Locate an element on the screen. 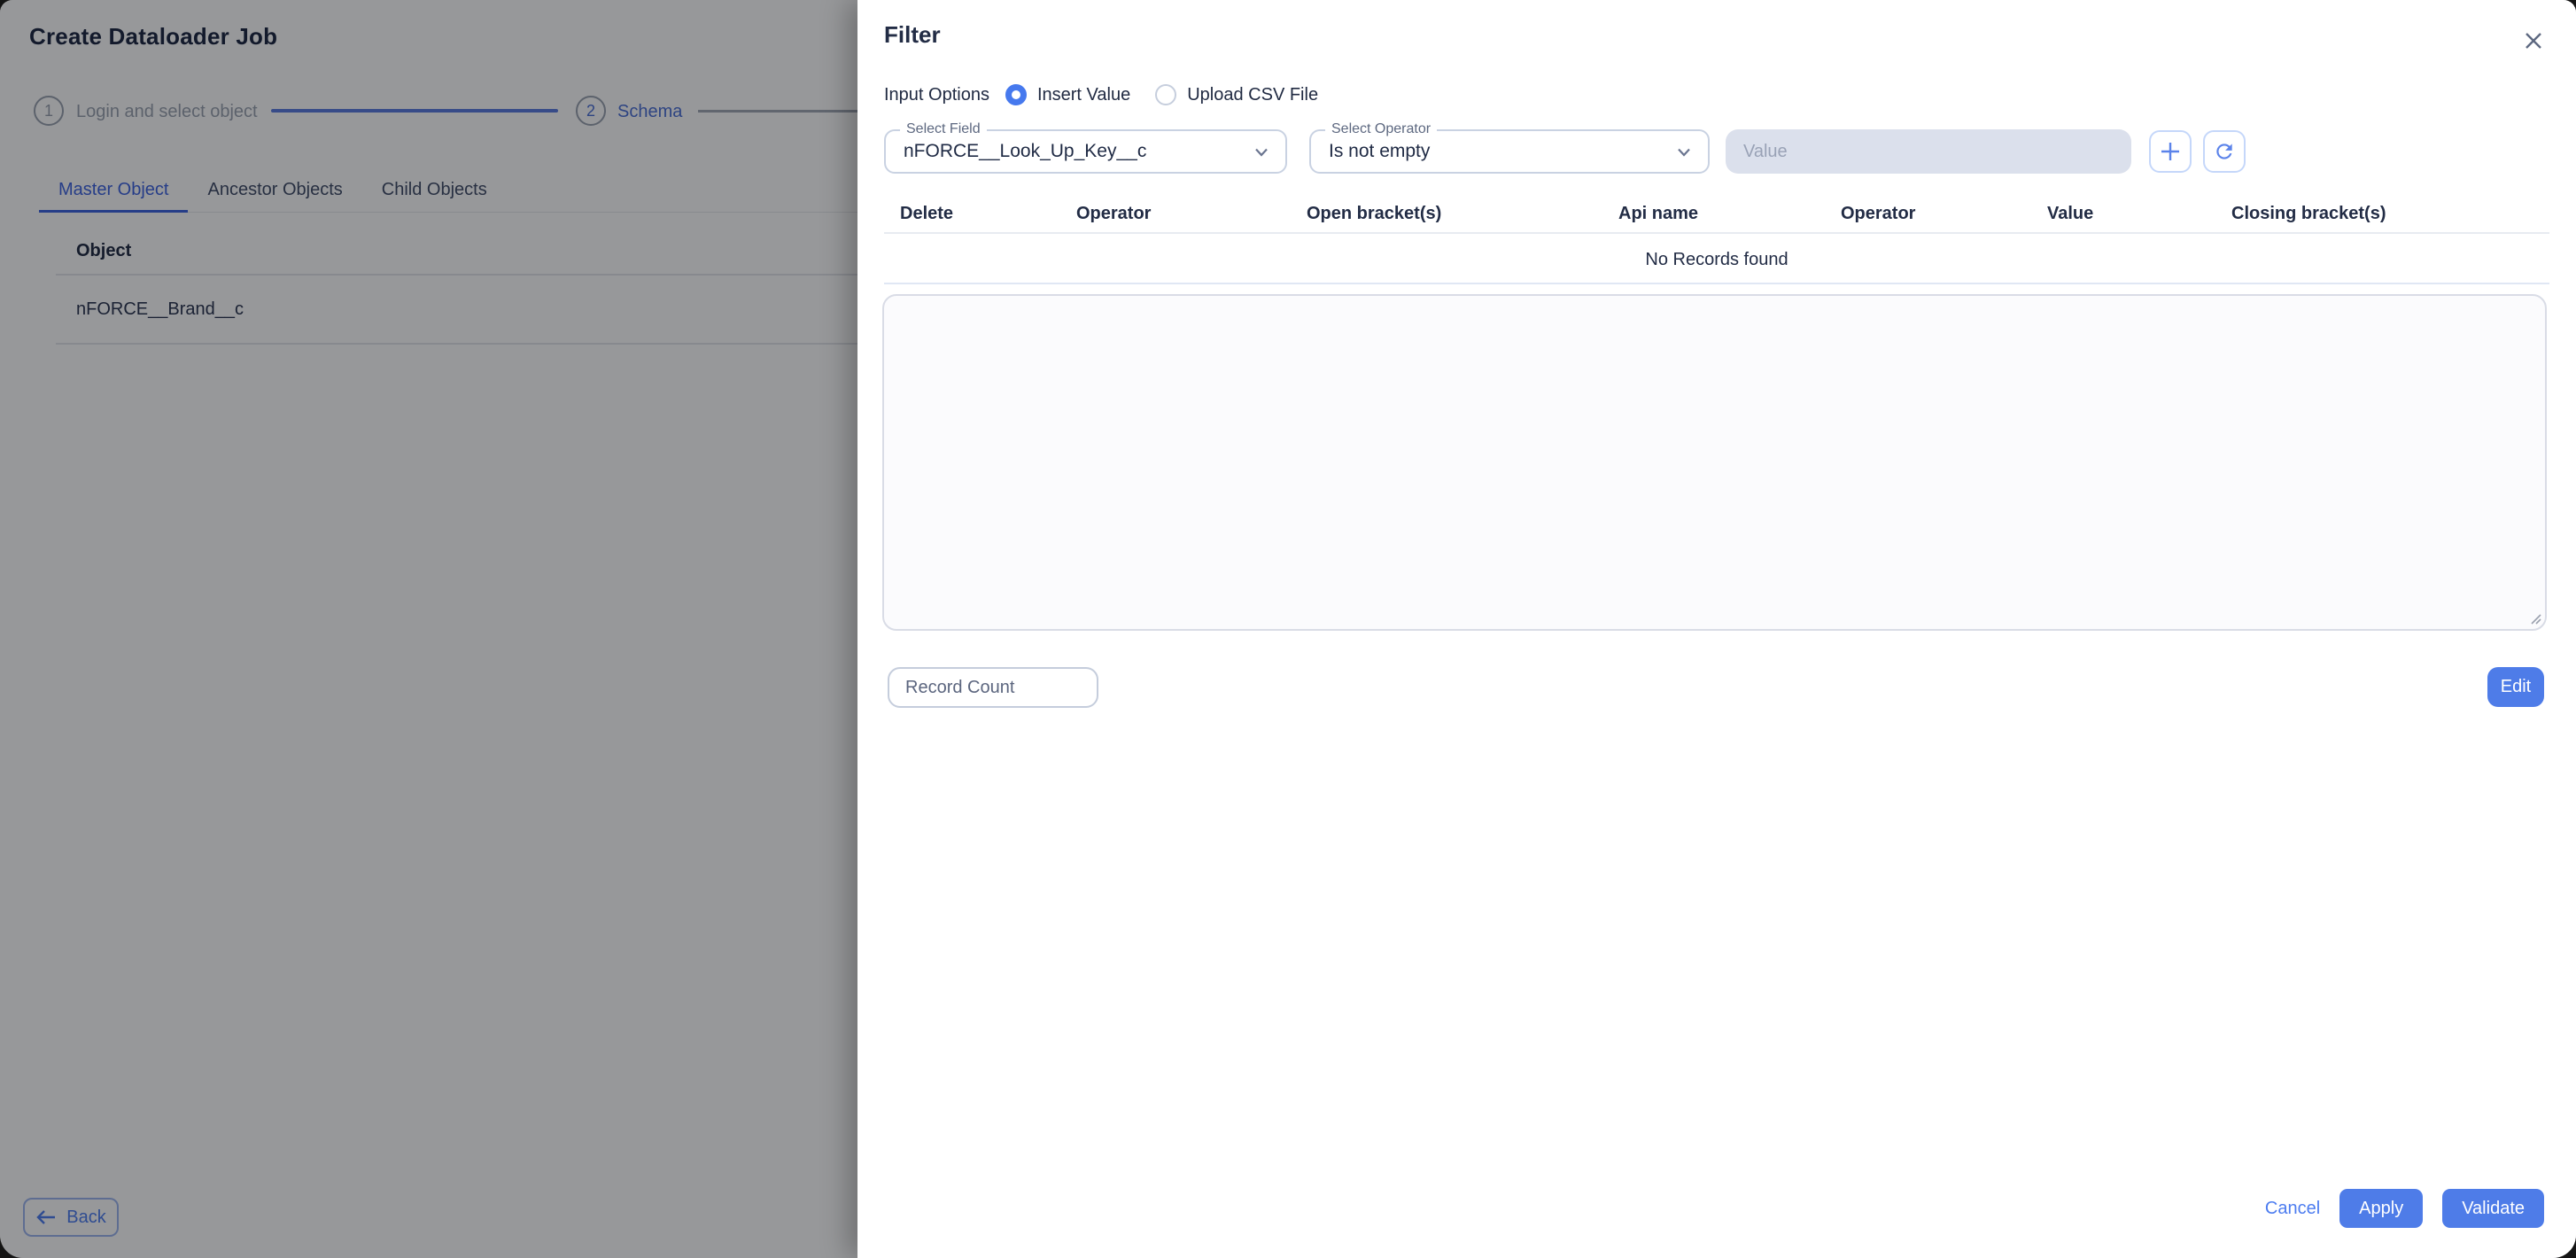 This screenshot has width=2576, height=1258. plus-icon is located at coordinates (2170, 151).